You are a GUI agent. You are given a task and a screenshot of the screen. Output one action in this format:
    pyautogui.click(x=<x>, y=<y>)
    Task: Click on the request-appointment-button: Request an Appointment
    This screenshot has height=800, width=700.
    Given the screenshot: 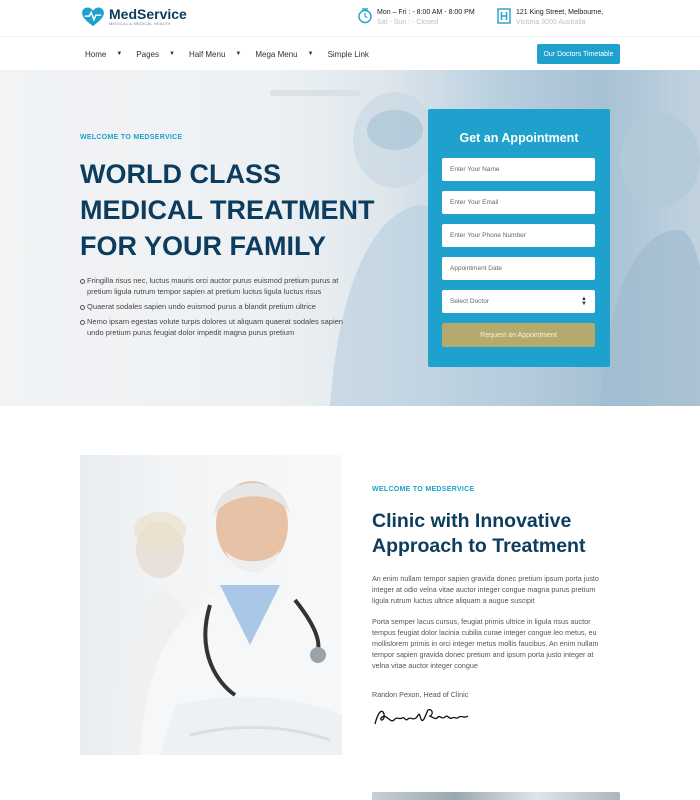 What is the action you would take?
    pyautogui.click(x=518, y=335)
    